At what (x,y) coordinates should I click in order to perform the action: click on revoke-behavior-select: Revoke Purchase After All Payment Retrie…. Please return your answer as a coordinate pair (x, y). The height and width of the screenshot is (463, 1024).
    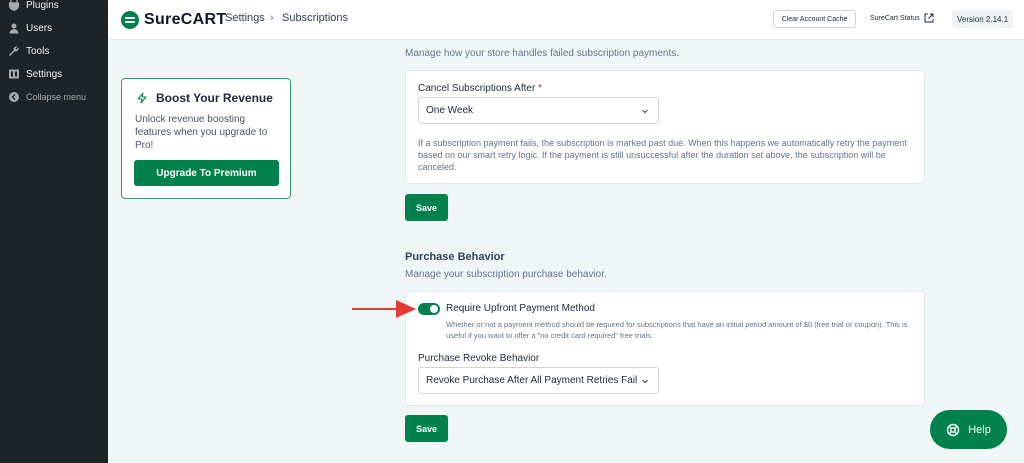
    Looking at the image, I should click on (538, 380).